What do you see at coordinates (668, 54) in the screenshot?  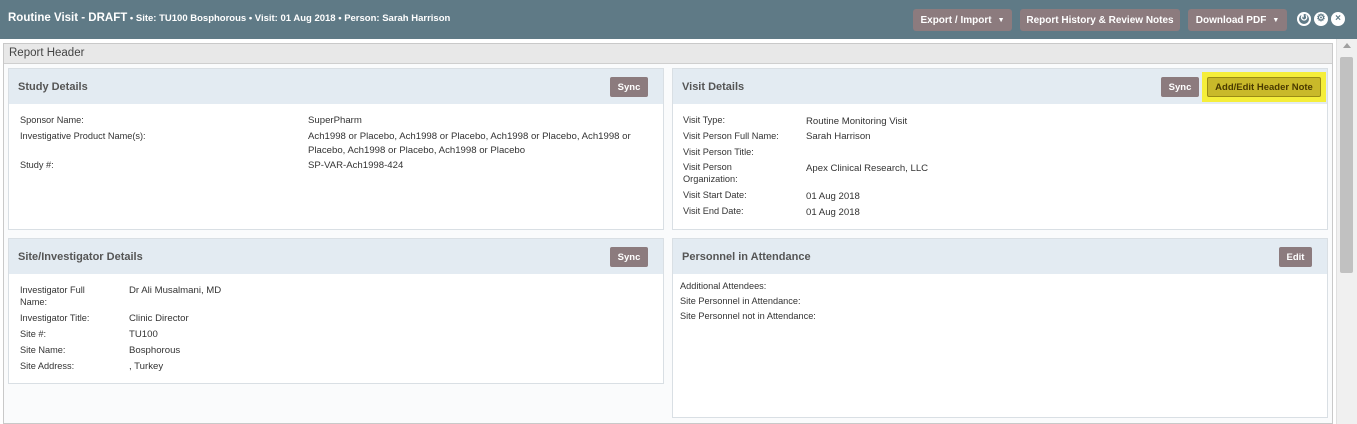 I see `report-header-bar: Report Header` at bounding box center [668, 54].